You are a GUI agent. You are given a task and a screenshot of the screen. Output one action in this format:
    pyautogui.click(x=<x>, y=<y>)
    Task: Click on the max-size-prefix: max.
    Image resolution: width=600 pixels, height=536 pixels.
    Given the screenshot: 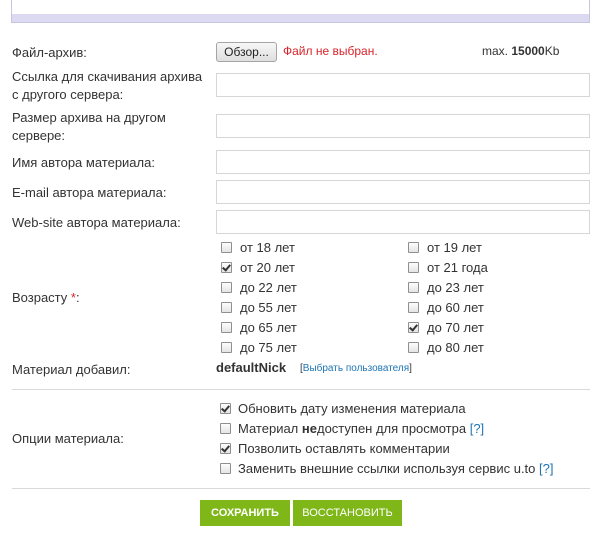 What is the action you would take?
    pyautogui.click(x=495, y=51)
    